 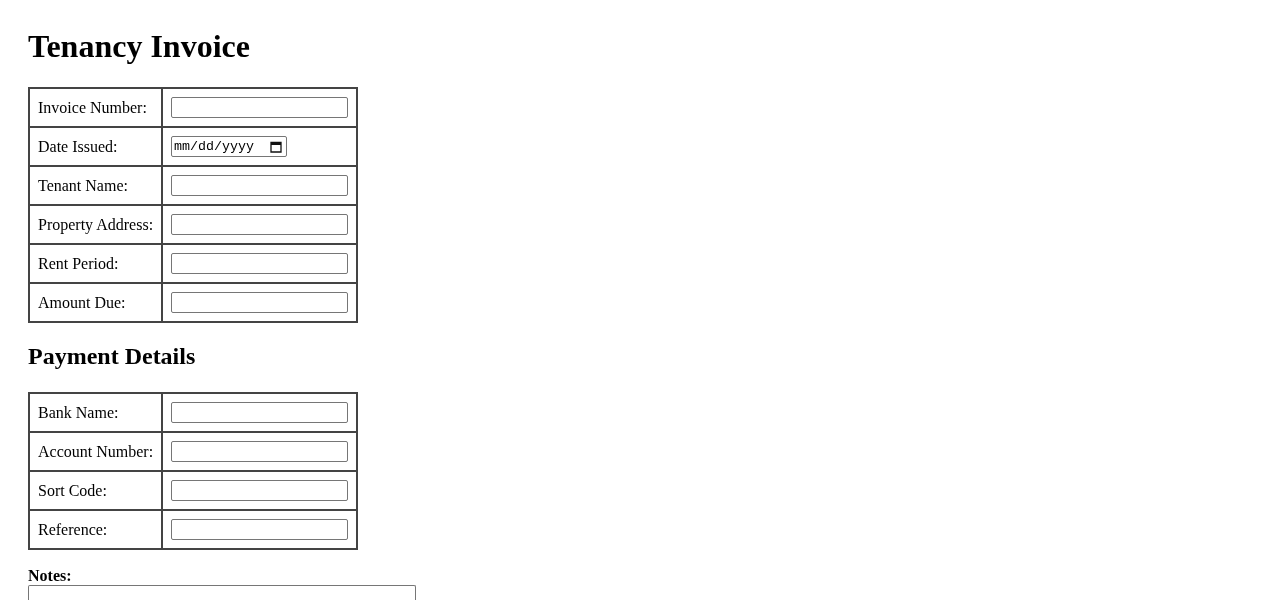 What do you see at coordinates (96, 146) in the screenshot?
I see `field-label: Date Issued:` at bounding box center [96, 146].